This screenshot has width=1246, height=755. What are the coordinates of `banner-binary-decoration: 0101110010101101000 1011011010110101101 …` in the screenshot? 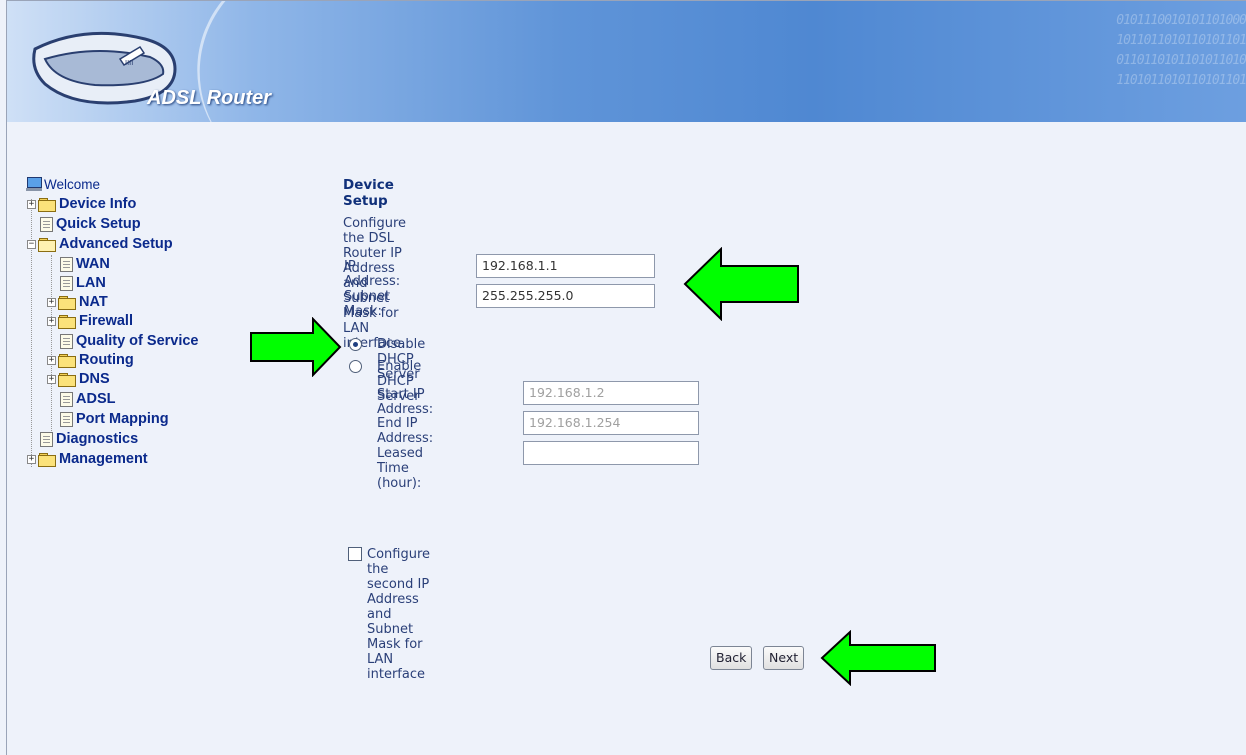 It's located at (1181, 50).